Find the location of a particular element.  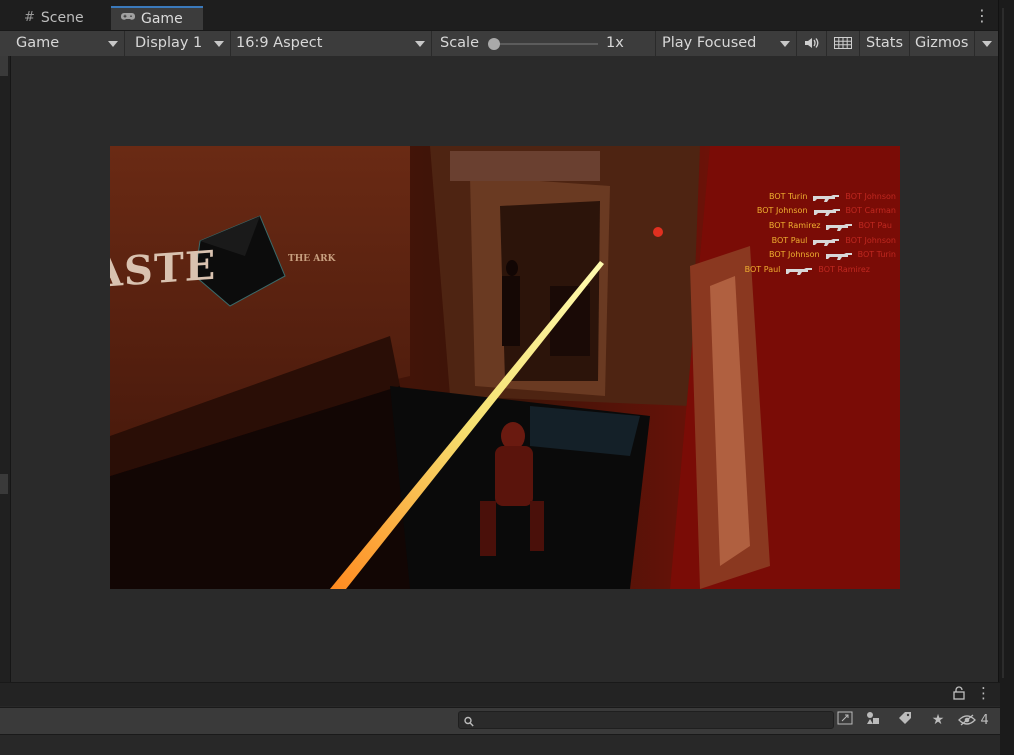

aspect-label: 16:9 Aspect is located at coordinates (279, 43).